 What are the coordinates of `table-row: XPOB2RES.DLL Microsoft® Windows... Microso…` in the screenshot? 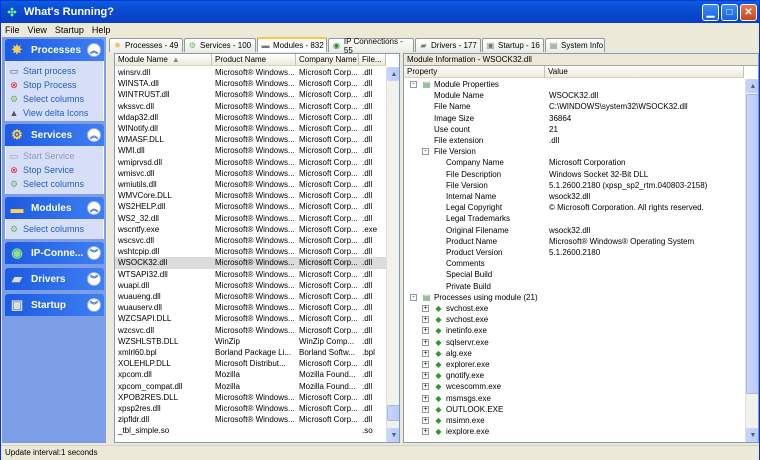 It's located at (250, 397).